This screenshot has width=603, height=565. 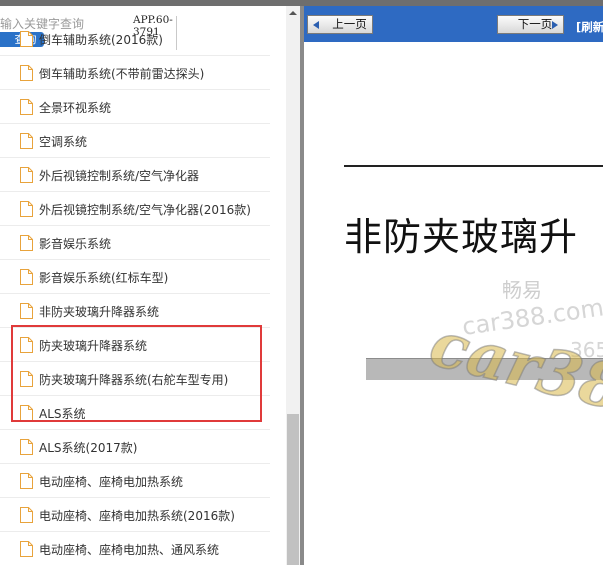 What do you see at coordinates (461, 237) in the screenshot?
I see `document-title: 非防夹玻璃升` at bounding box center [461, 237].